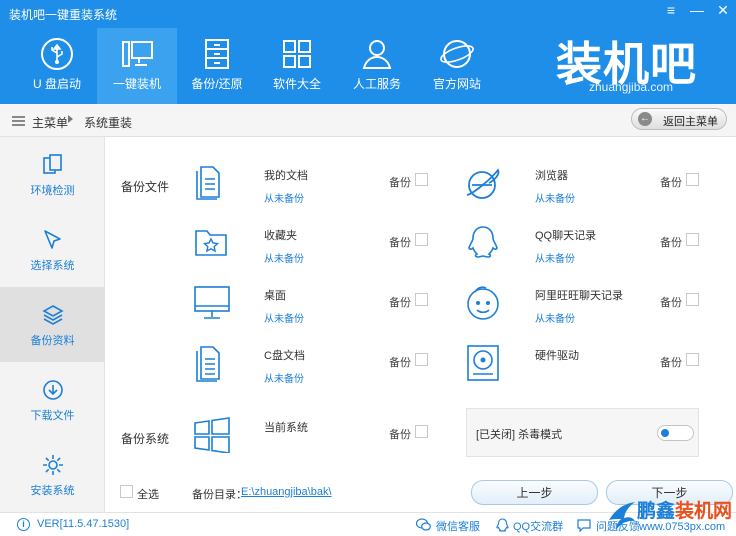  Describe the element at coordinates (656, 511) in the screenshot. I see `watermark-title-a: 鹏鑫` at that location.